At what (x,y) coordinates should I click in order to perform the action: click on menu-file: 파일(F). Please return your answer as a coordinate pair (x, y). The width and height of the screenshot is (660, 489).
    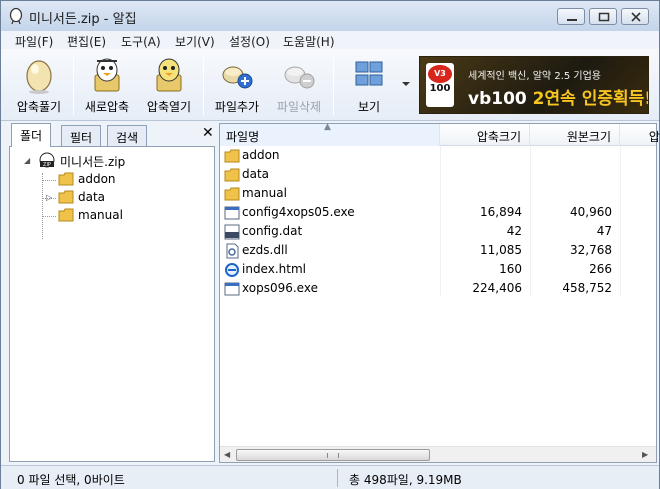
    Looking at the image, I should click on (34, 41).